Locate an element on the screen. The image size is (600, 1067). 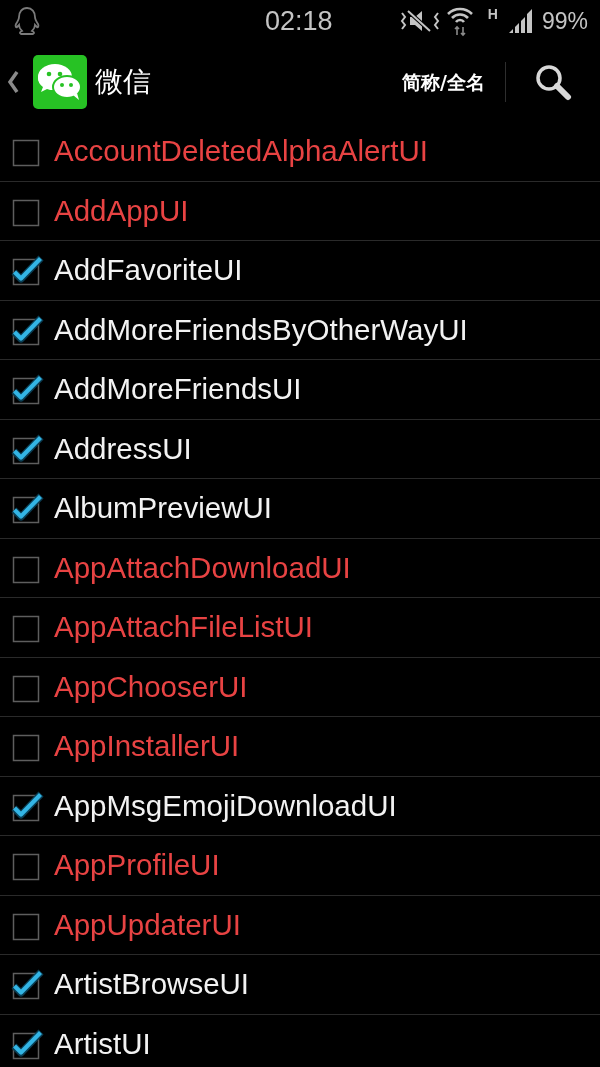
activity-name: AddressUI is located at coordinates (123, 448).